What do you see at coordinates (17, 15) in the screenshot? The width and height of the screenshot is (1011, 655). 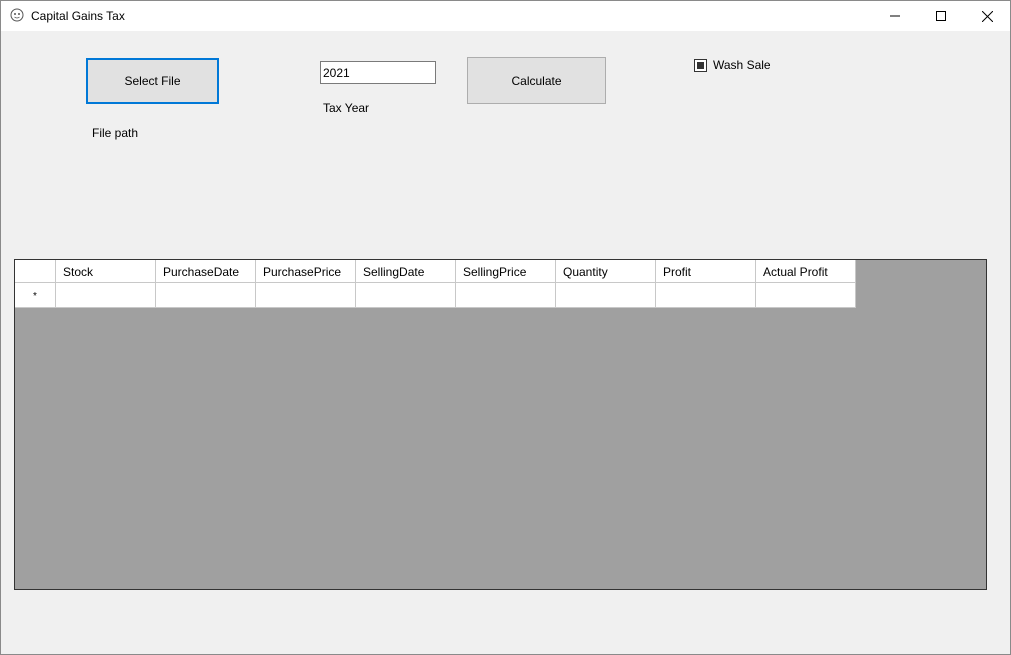 I see `app-icon` at bounding box center [17, 15].